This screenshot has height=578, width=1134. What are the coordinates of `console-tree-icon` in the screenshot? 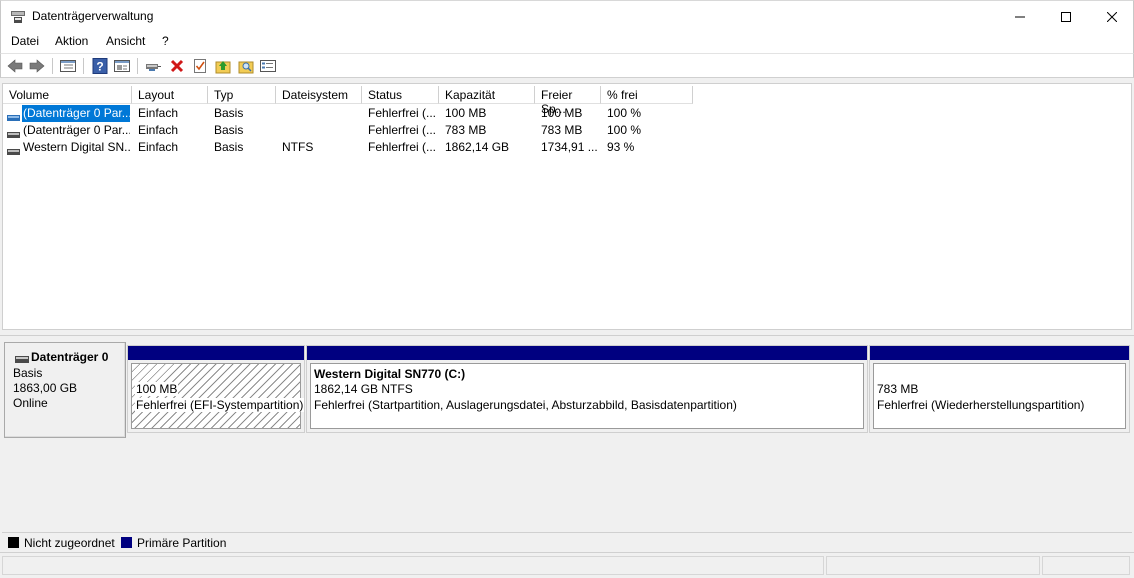 It's located at (68, 66).